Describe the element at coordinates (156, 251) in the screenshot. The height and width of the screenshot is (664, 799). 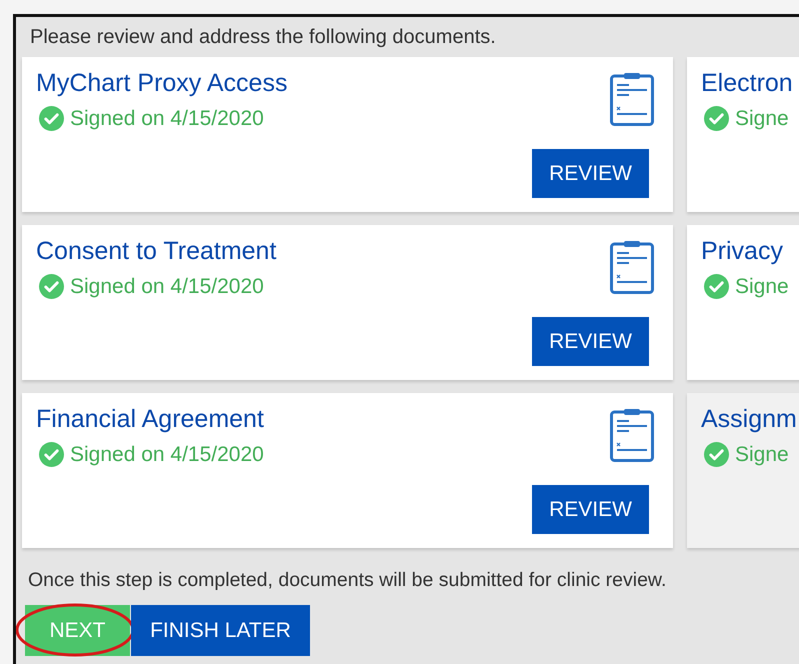
I see `document-title: Consent to Treatment` at that location.